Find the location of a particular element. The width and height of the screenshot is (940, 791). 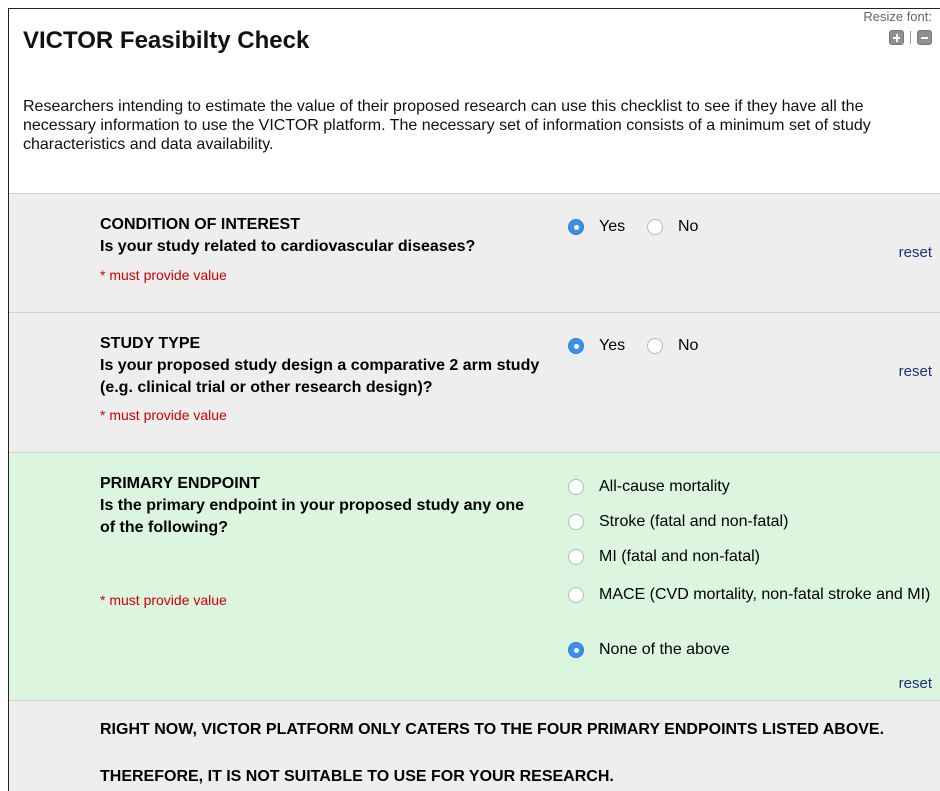

resize-font-controls is located at coordinates (910, 37).